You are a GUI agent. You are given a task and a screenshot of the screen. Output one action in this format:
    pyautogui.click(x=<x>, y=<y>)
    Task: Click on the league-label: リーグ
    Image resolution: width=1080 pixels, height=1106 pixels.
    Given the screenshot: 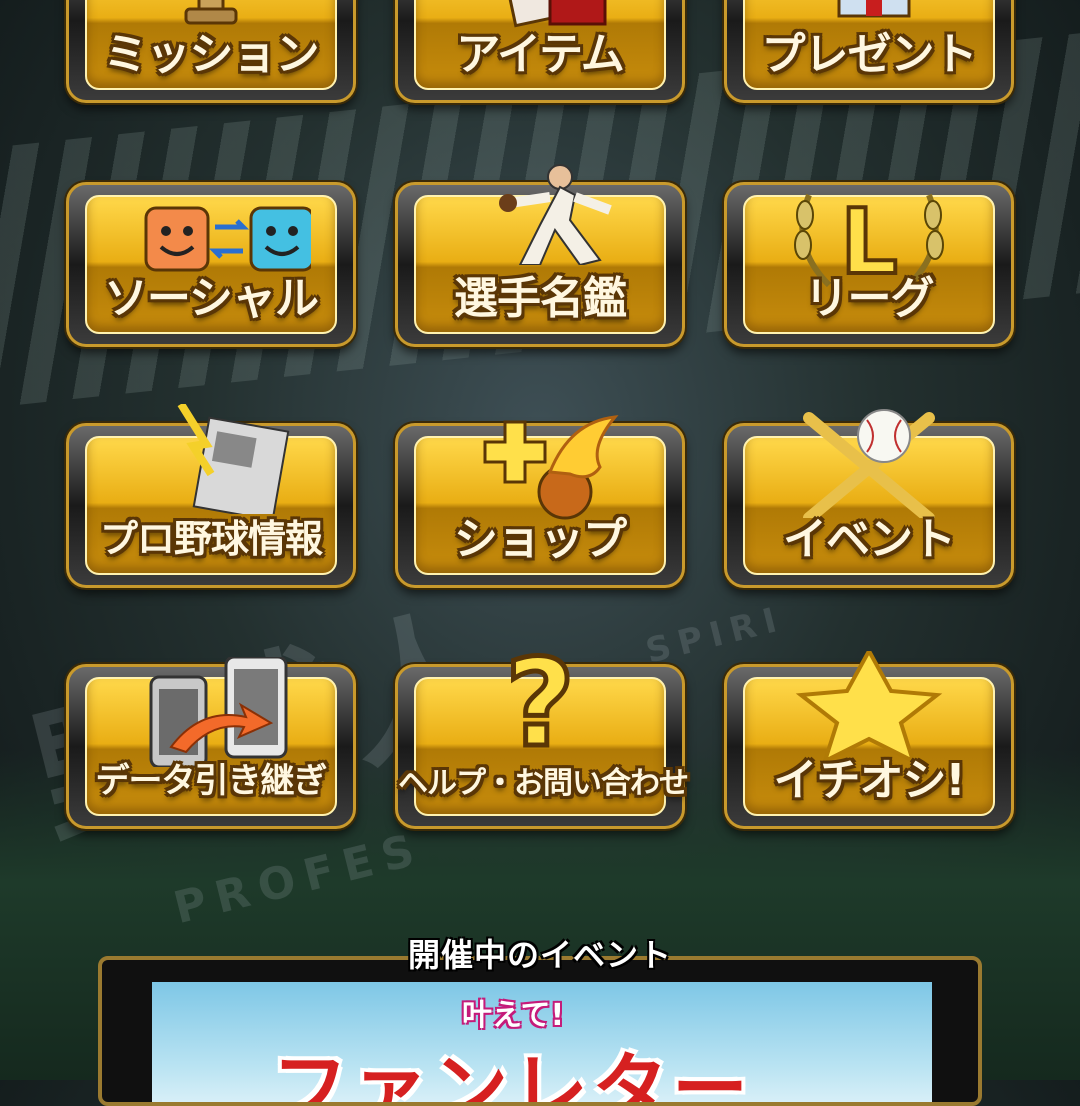 What is the action you would take?
    pyautogui.click(x=869, y=298)
    